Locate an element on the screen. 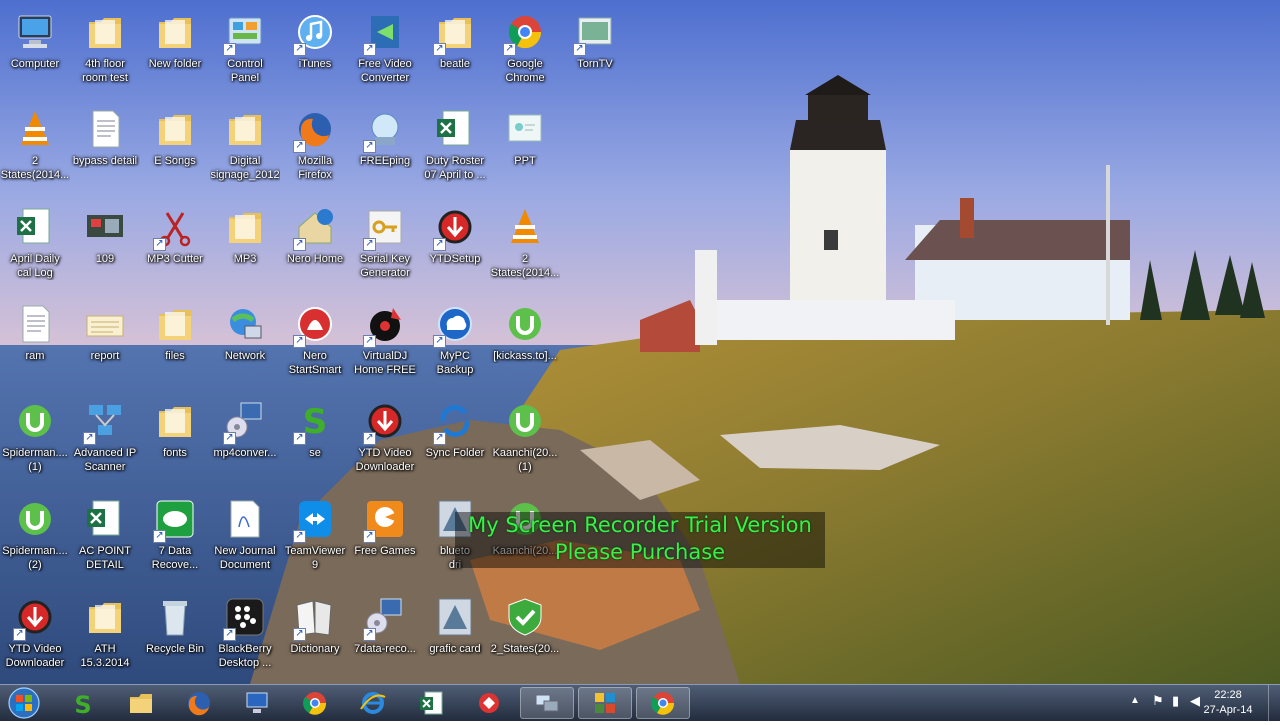  tray-arrow-icon: ▲ is located at coordinates (1135, 700).